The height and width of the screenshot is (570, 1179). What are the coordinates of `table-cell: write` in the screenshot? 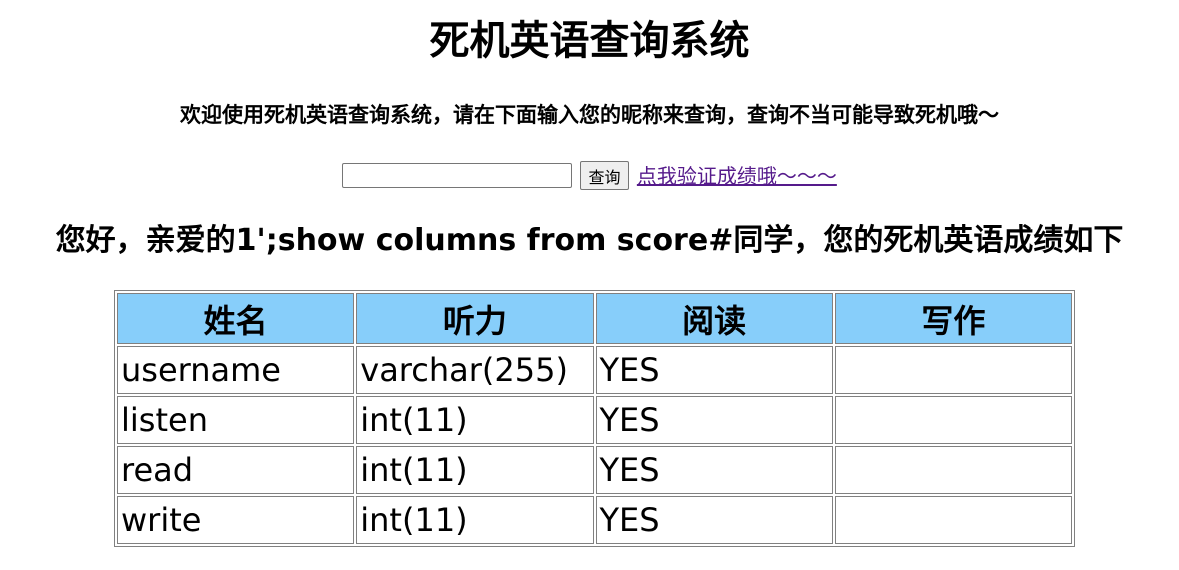 It's located at (236, 520).